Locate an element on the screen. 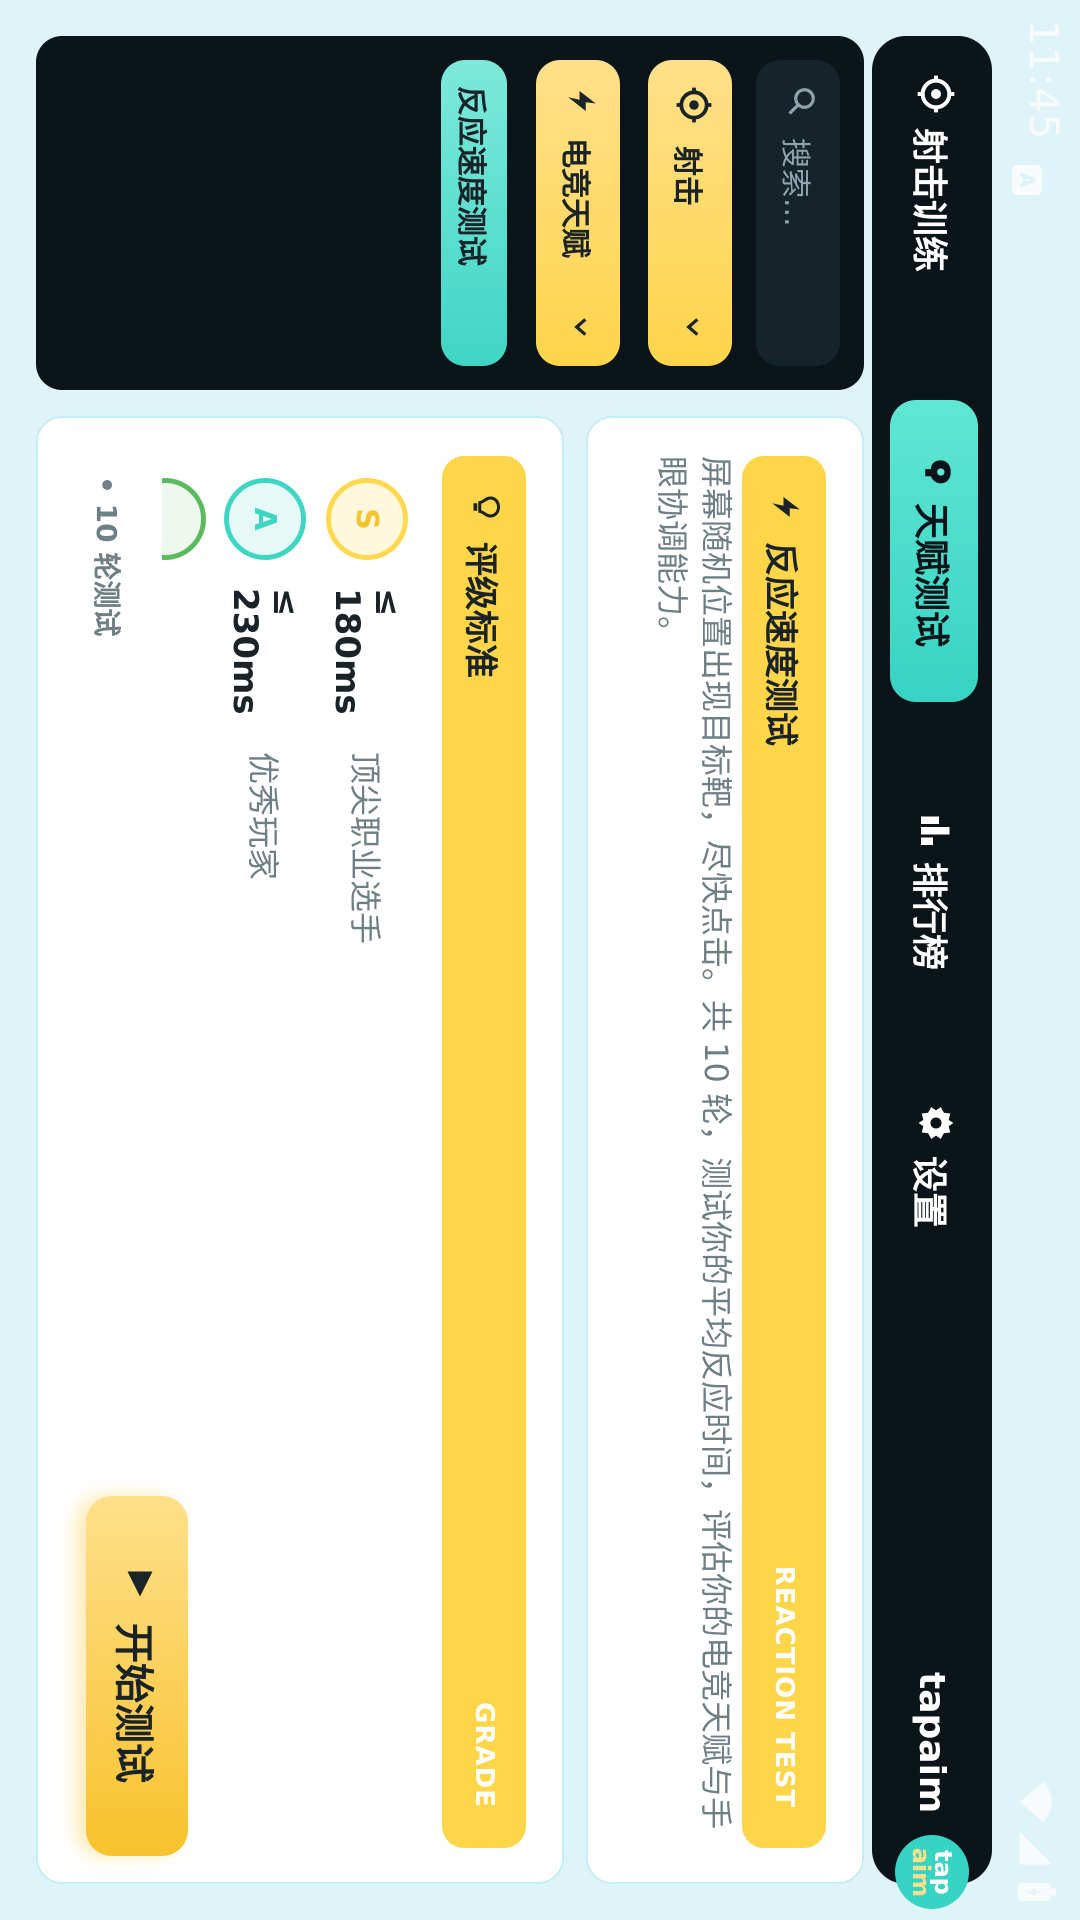 This screenshot has width=1080, height=1920. start-test-label: 开始测试 is located at coordinates (133, 1703).